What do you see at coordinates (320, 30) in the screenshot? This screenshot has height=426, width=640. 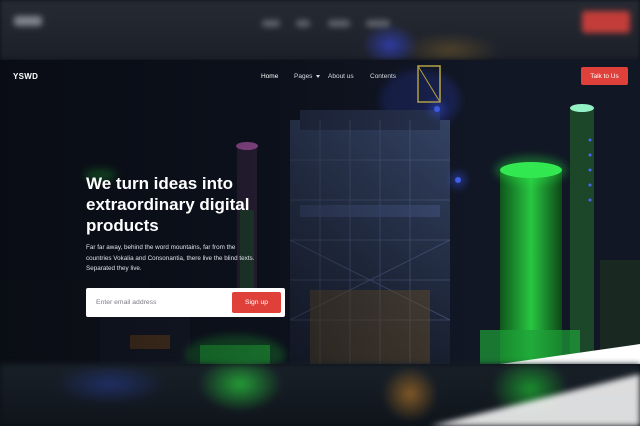 I see `blurred-backdrop-top` at bounding box center [320, 30].